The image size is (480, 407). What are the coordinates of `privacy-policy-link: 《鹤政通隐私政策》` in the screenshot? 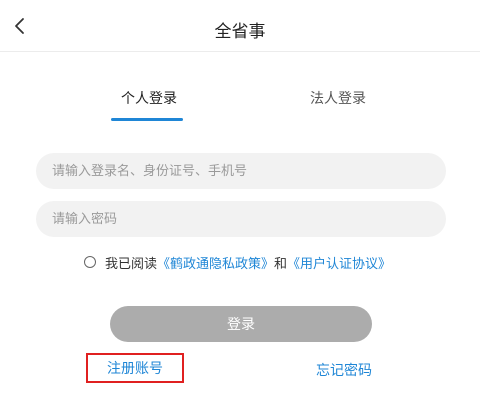 It's located at (215, 262).